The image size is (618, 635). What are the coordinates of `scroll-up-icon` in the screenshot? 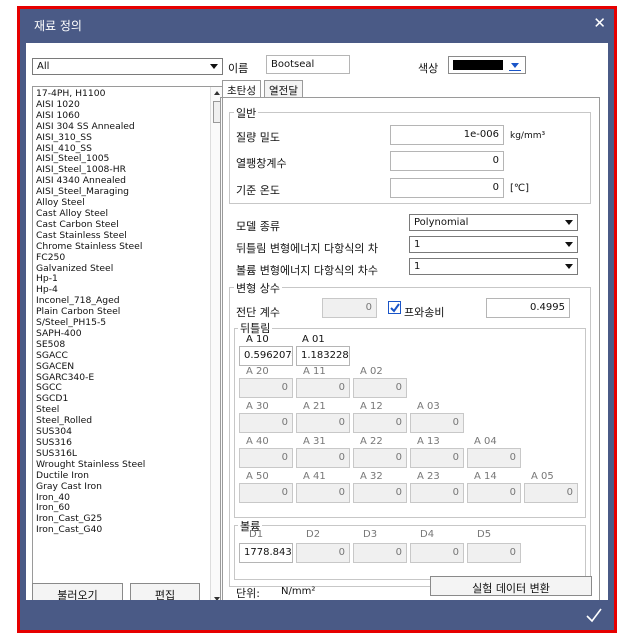 It's located at (217, 93).